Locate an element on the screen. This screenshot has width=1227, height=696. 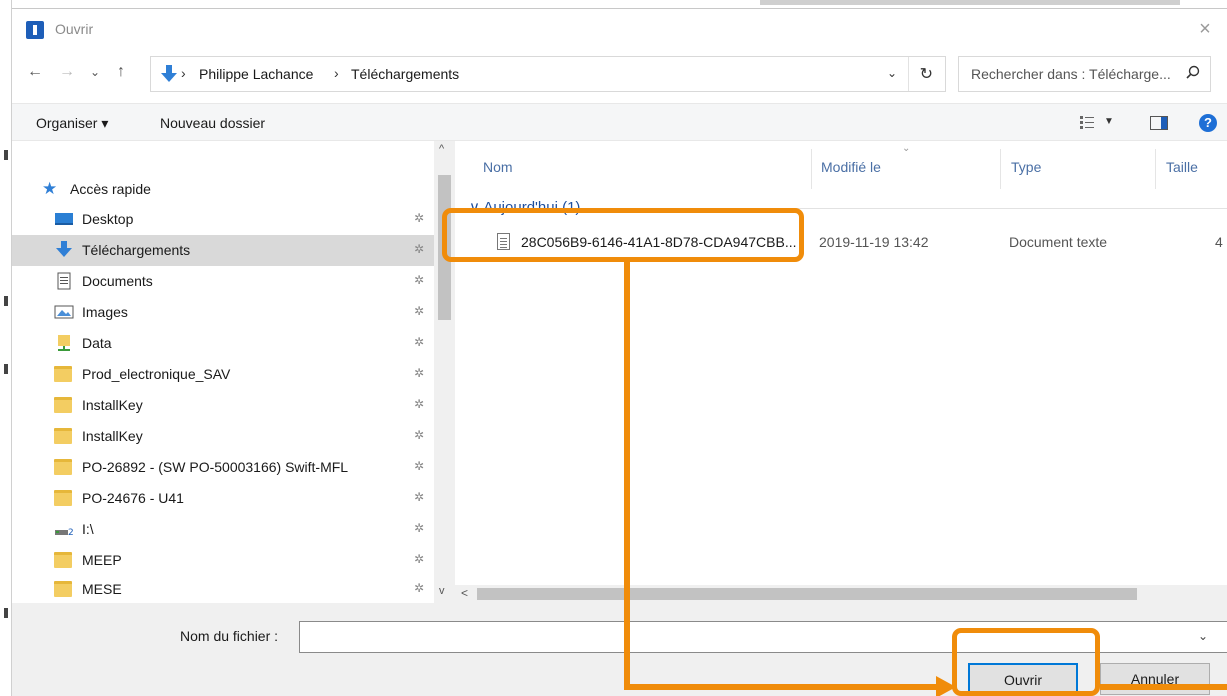
sidebar-item-desktop: Desktop ✲ is located at coordinates (223, 219).